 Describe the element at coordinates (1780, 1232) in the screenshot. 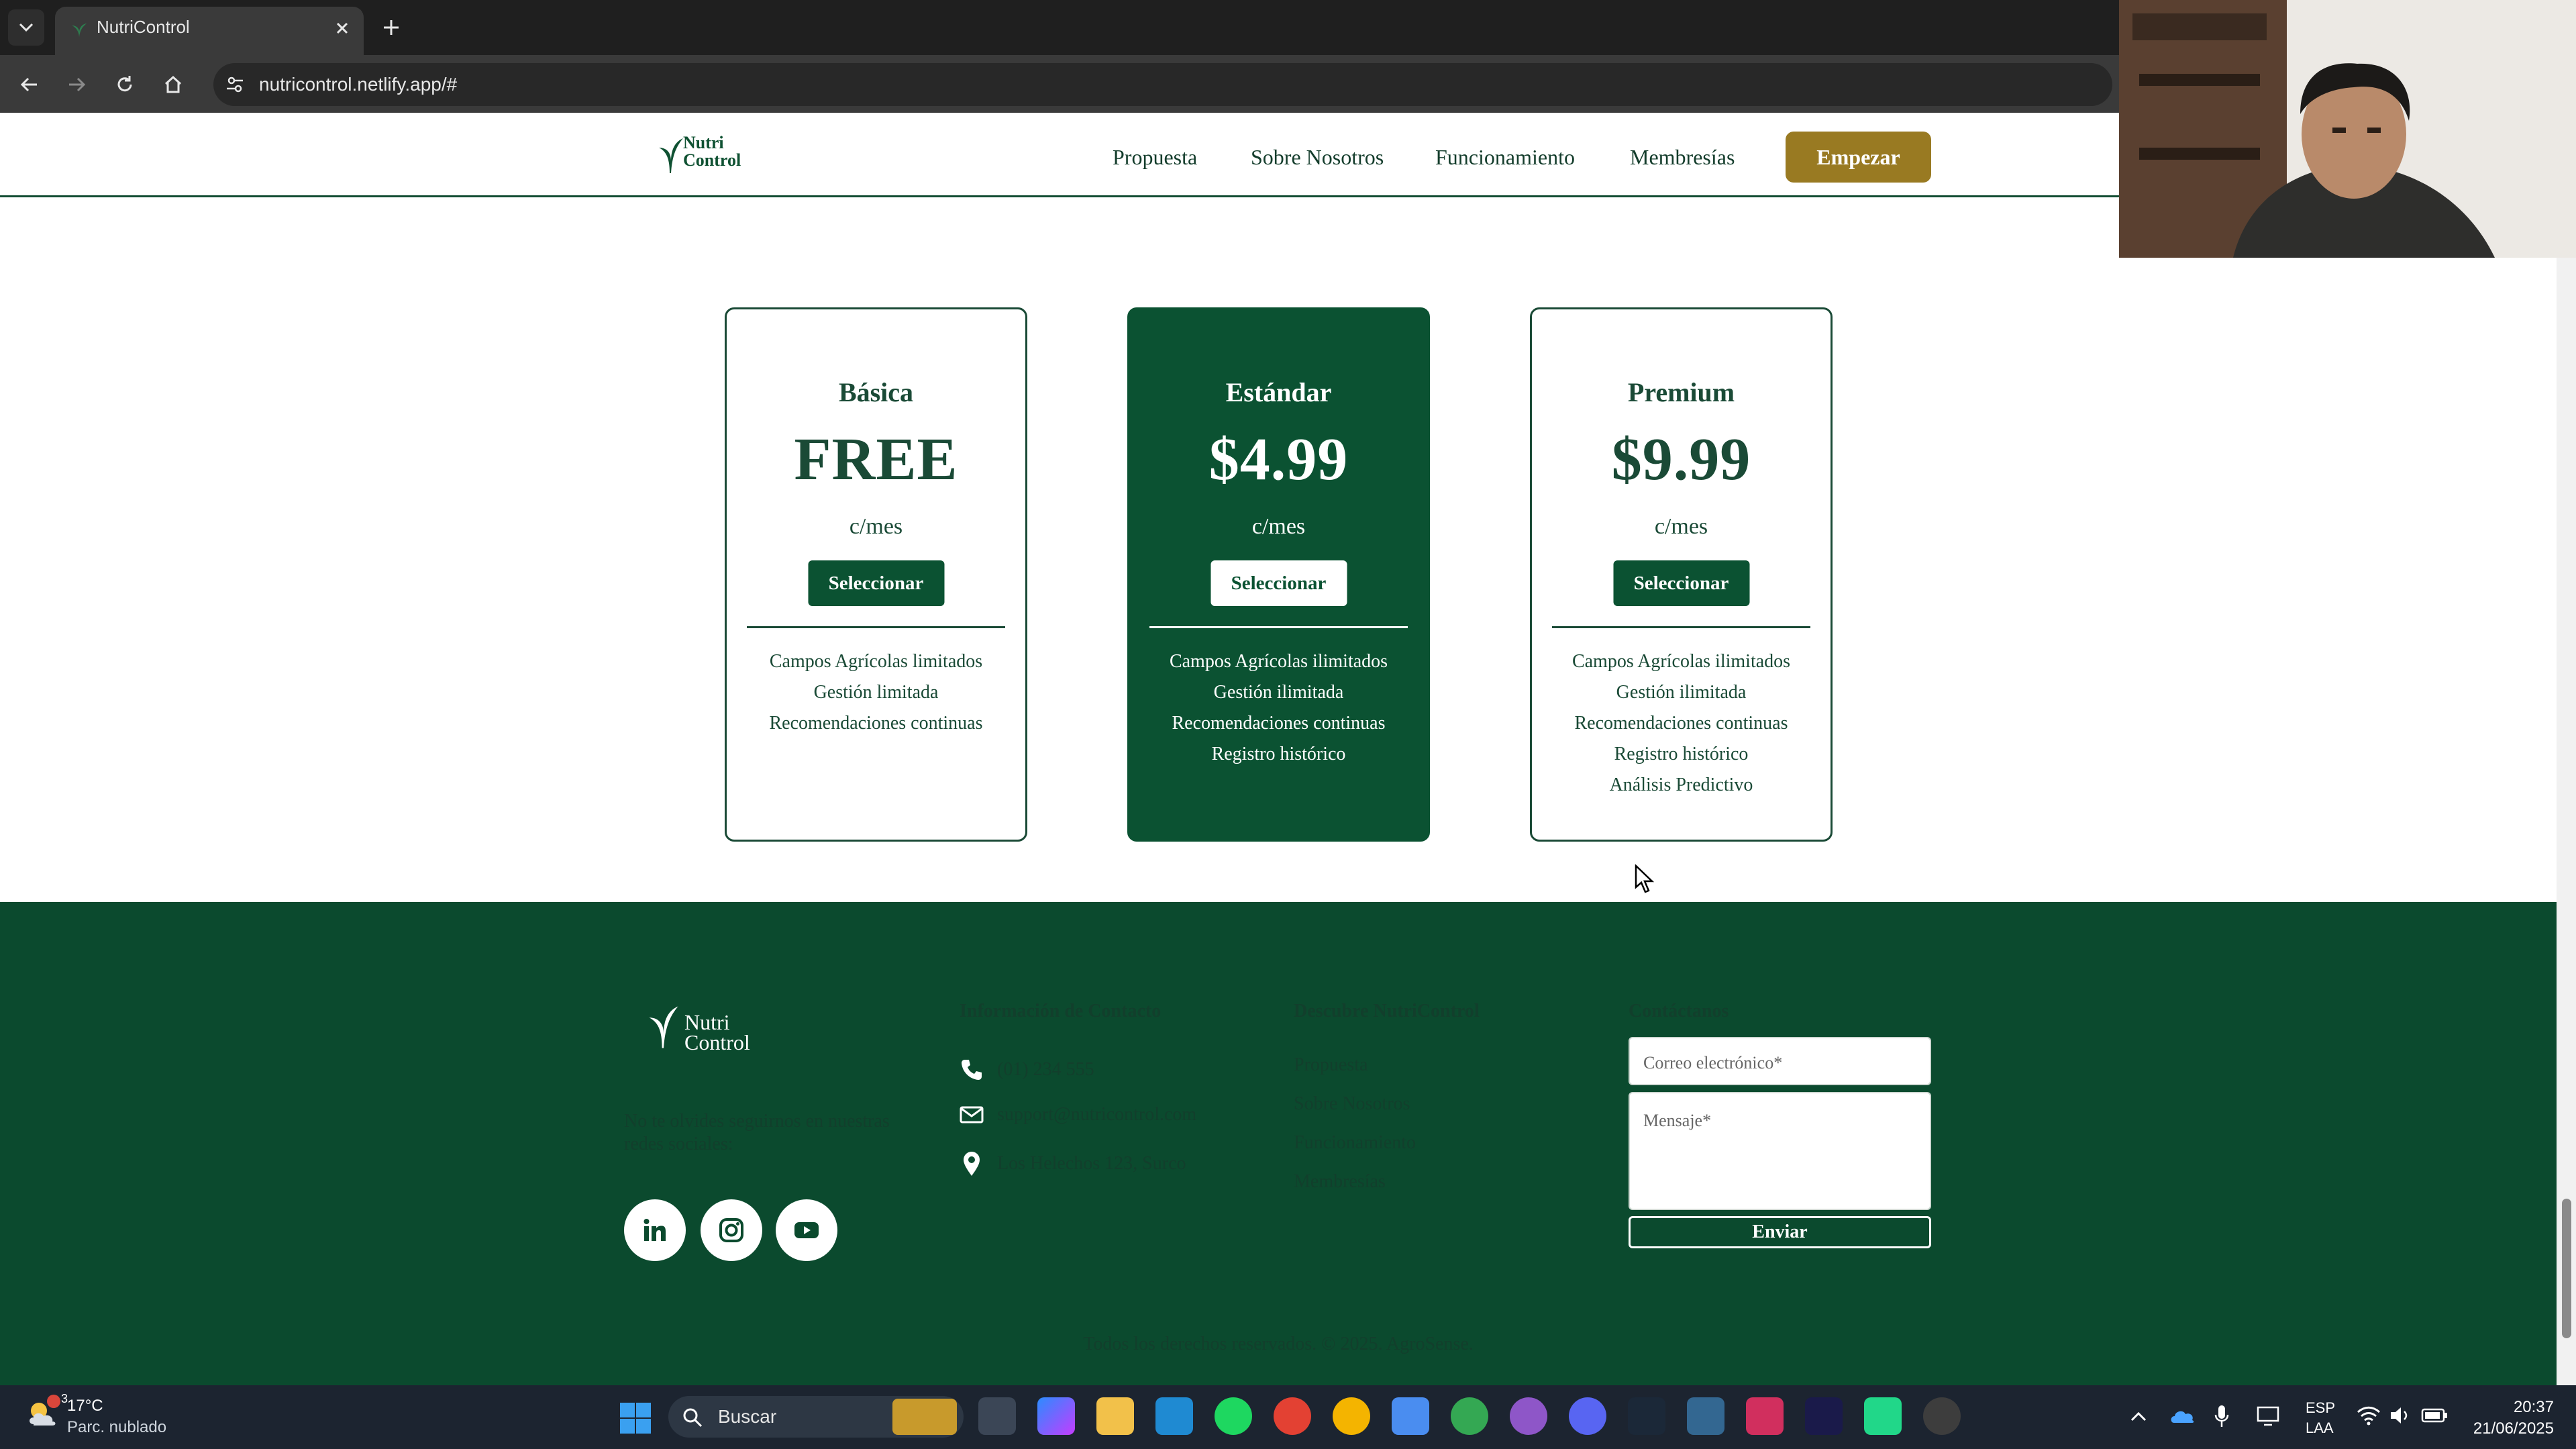

I see `send-button: Enviar` at that location.